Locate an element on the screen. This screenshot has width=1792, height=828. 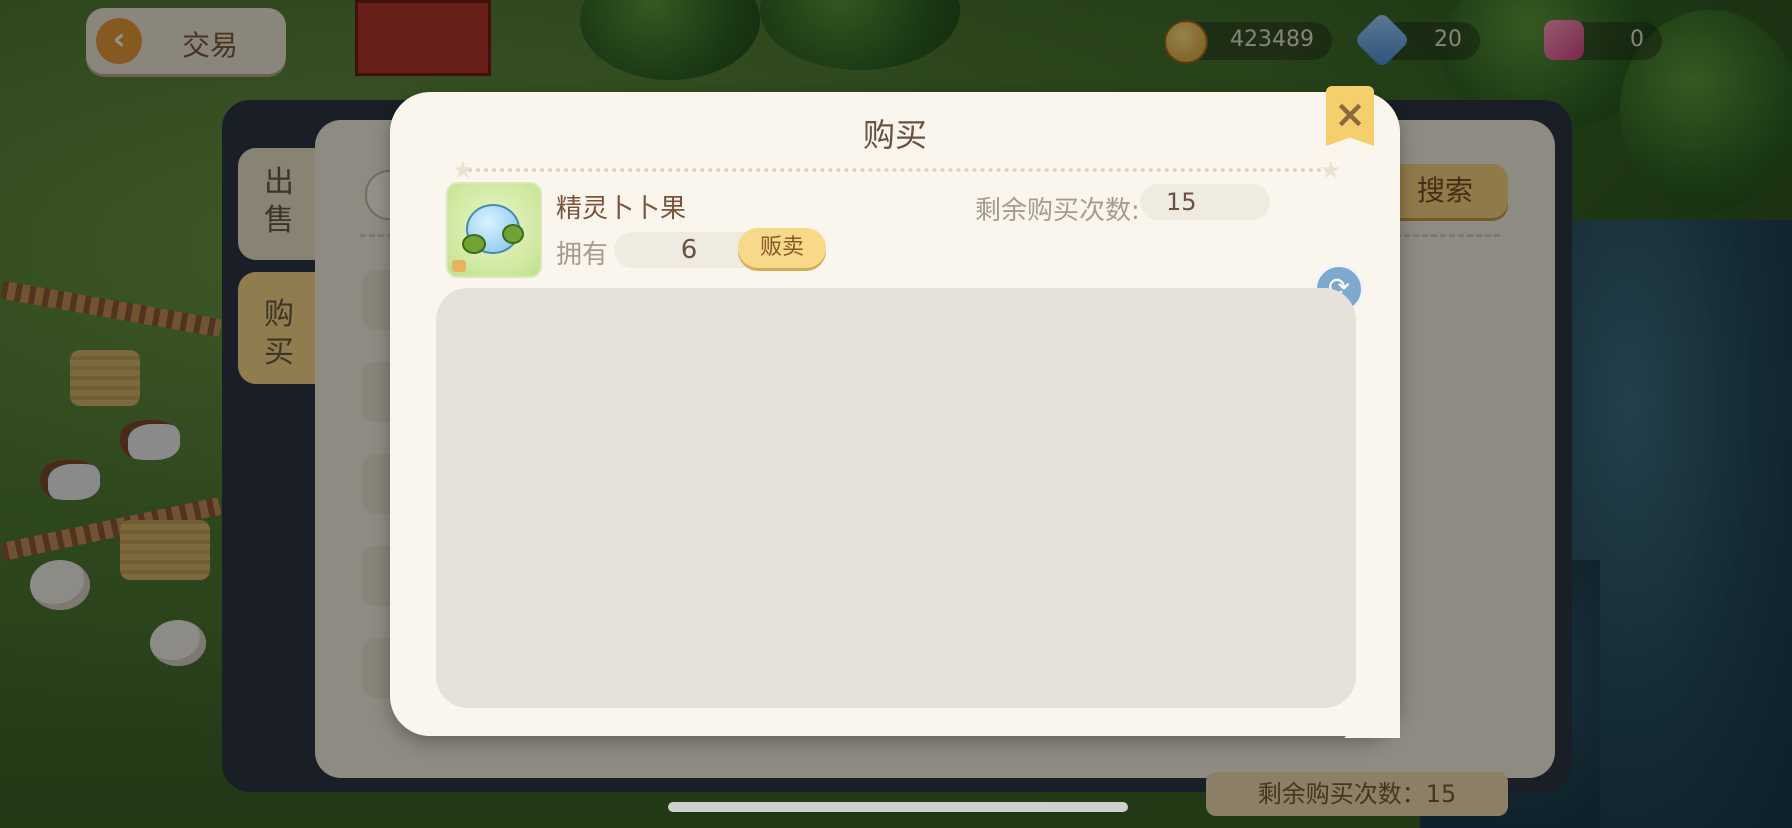
title-divider is located at coordinates (895, 170).